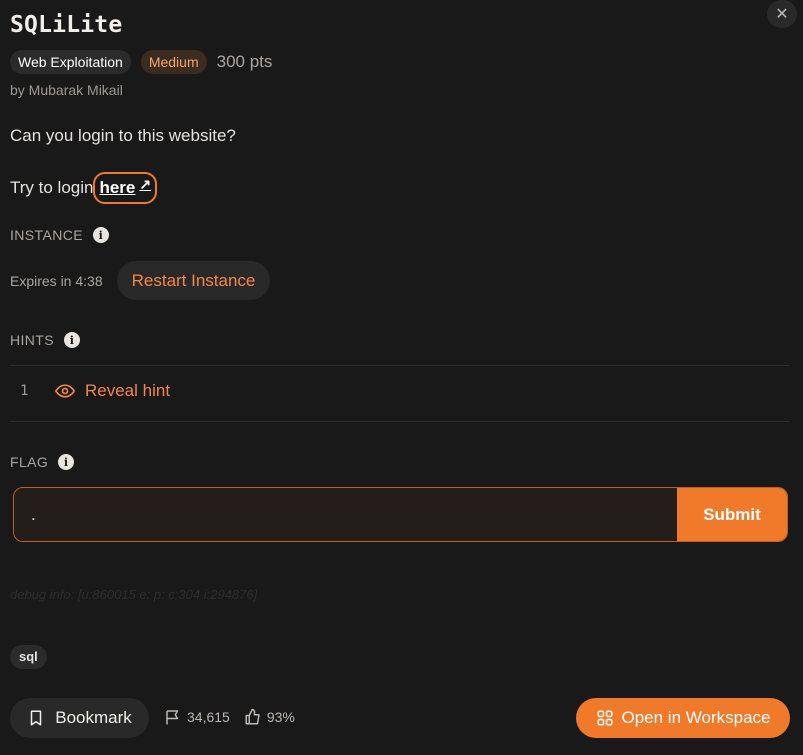  I want to click on here-link: here ↗, so click(125, 188).